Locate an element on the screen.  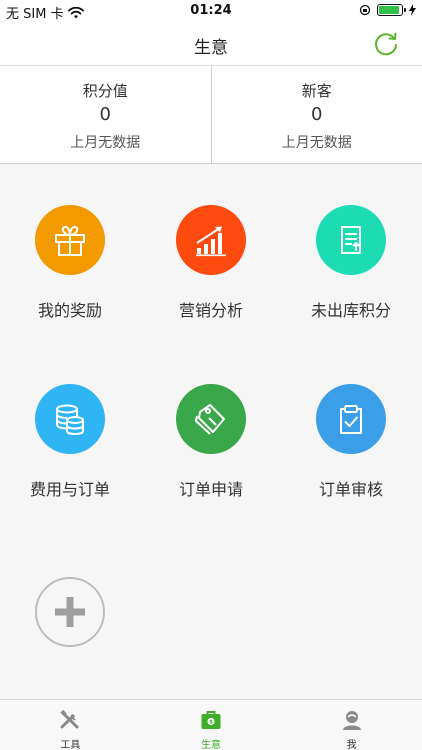
tile-my-rewards: 我的奖励 is located at coordinates (70, 263).